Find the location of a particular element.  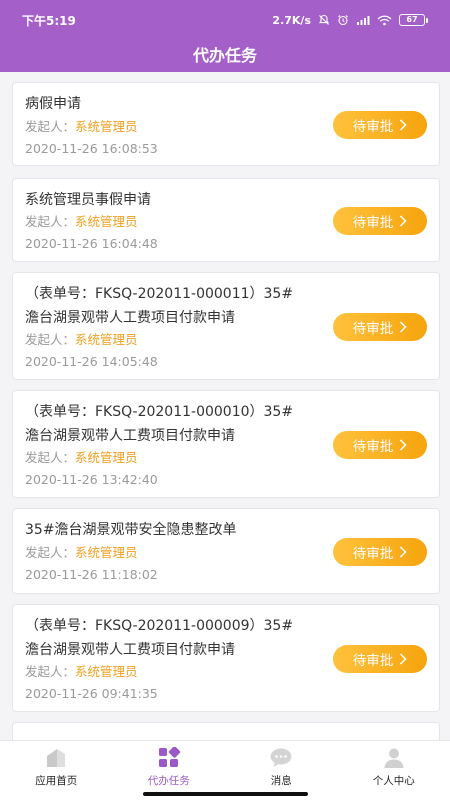

task-time: 2020-11-26 09:41:35 is located at coordinates (91, 693).